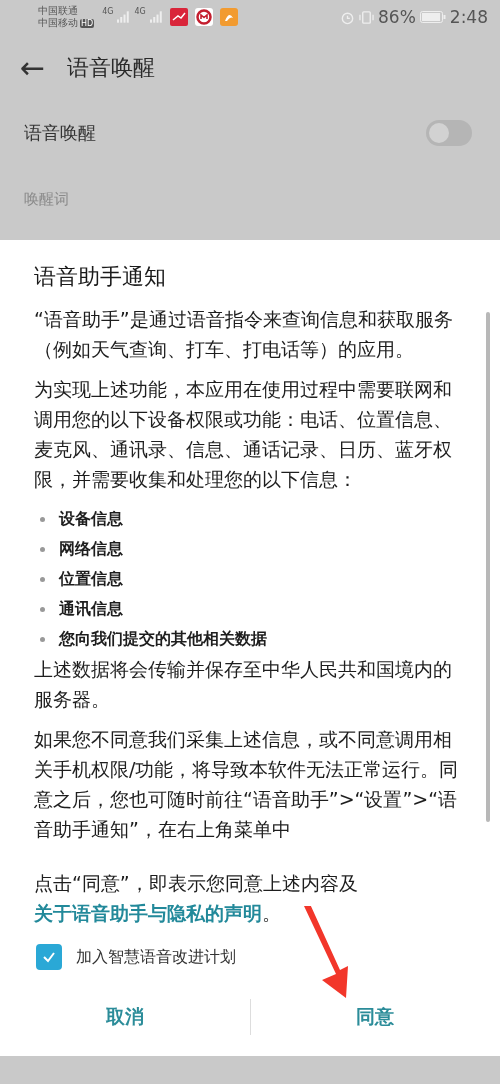  What do you see at coordinates (125, 1017) in the screenshot?
I see `dialog-button: 取消` at bounding box center [125, 1017].